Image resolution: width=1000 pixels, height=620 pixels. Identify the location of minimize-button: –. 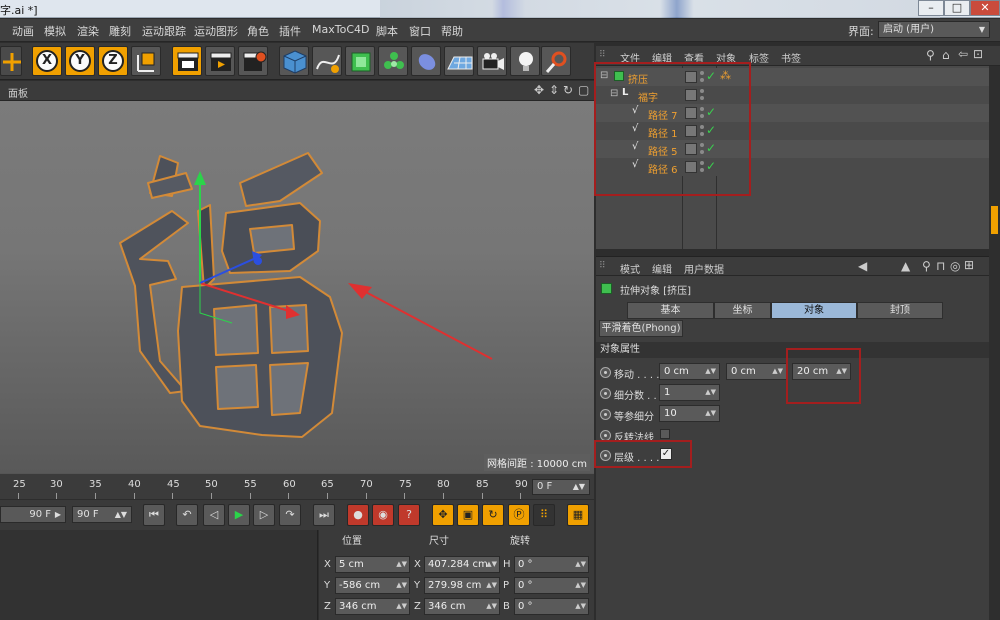
(931, 8).